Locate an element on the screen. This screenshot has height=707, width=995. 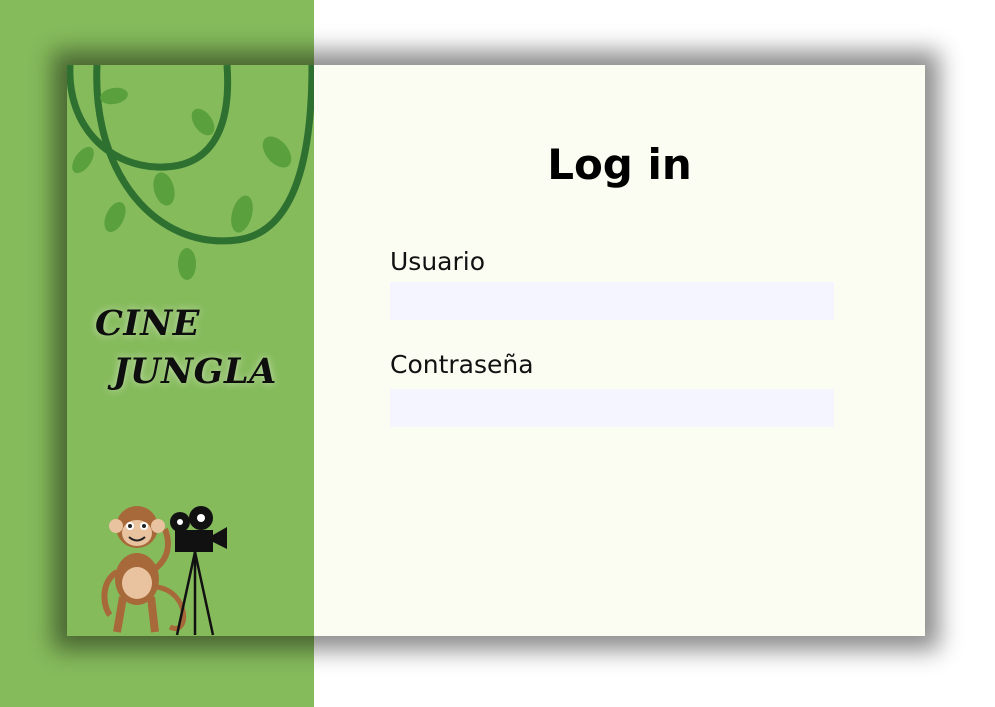
brand-logo: CINE JUNGLA is located at coordinates (186, 348).